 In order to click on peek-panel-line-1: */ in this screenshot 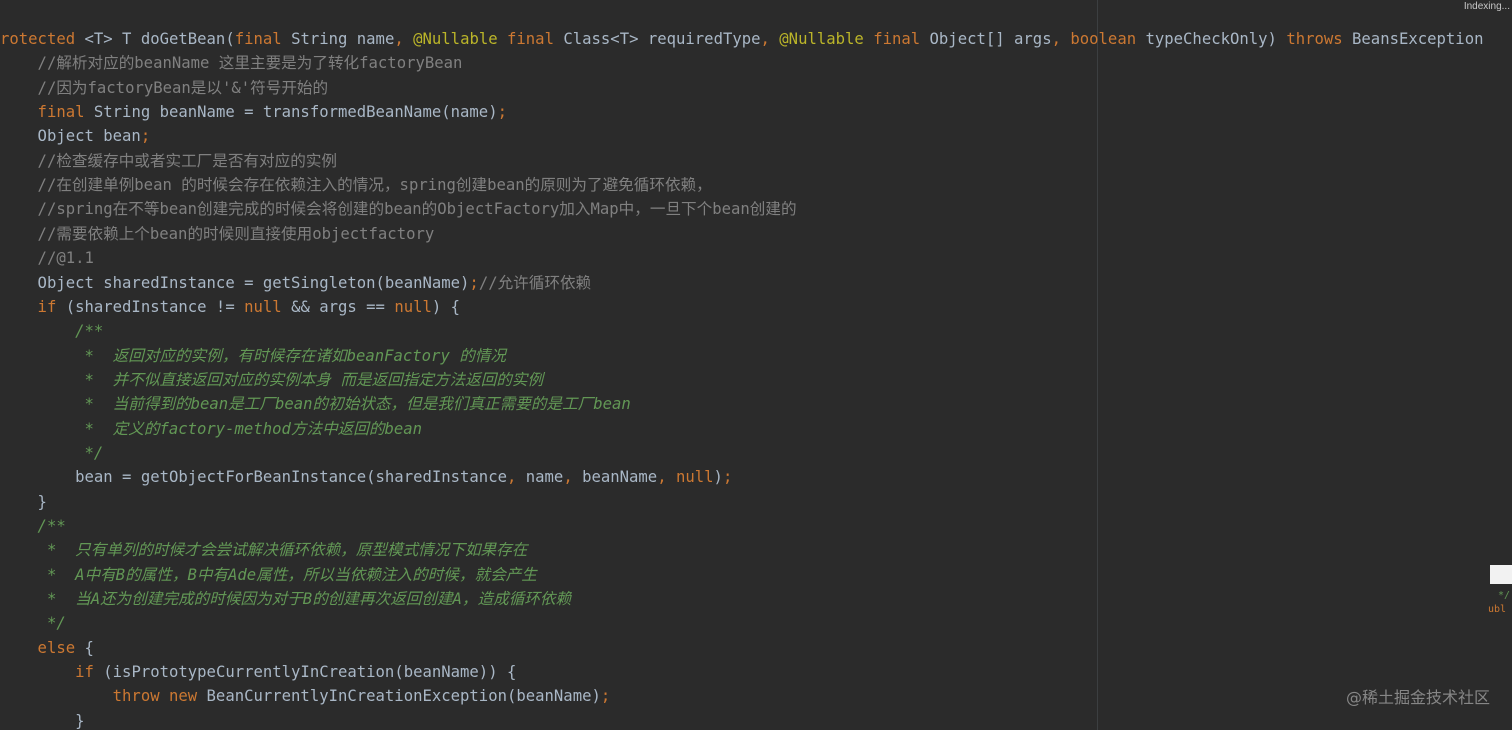, I will do `click(1501, 595)`.